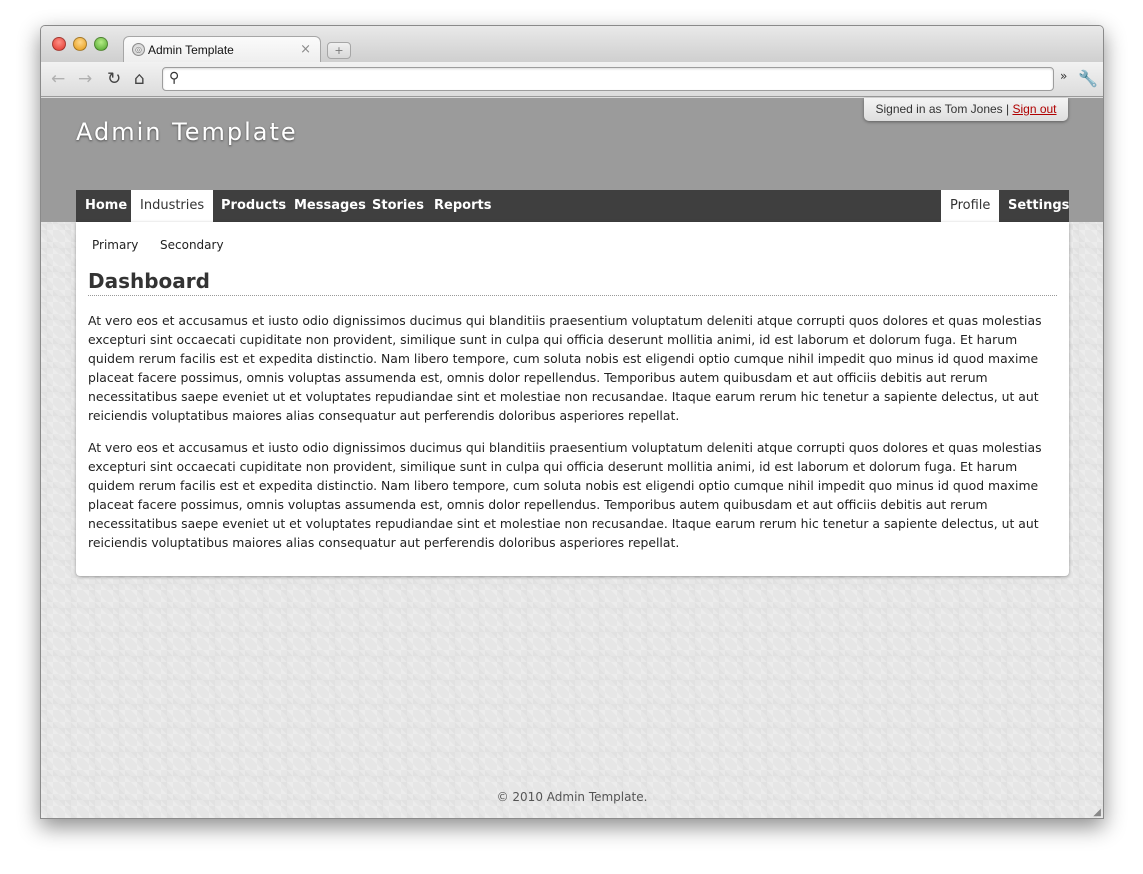 The image size is (1143, 874). I want to click on window-minimize-icon, so click(80, 44).